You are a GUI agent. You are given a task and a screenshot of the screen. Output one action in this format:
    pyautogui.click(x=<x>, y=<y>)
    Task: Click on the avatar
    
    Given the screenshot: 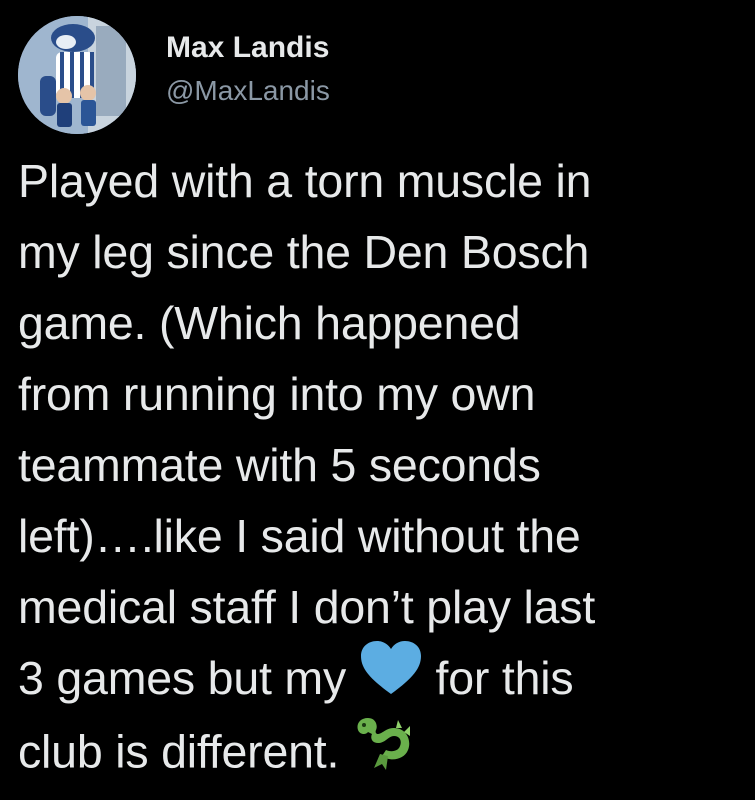 What is the action you would take?
    pyautogui.click(x=77, y=75)
    